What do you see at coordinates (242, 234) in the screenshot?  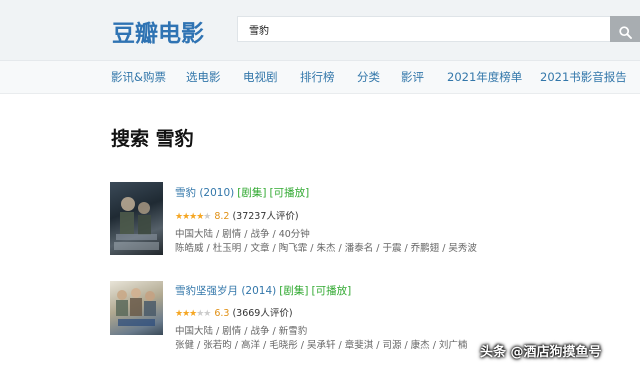 I see `result-meta: 中国大陆 / 剧情 / 战争 / 40分钟` at bounding box center [242, 234].